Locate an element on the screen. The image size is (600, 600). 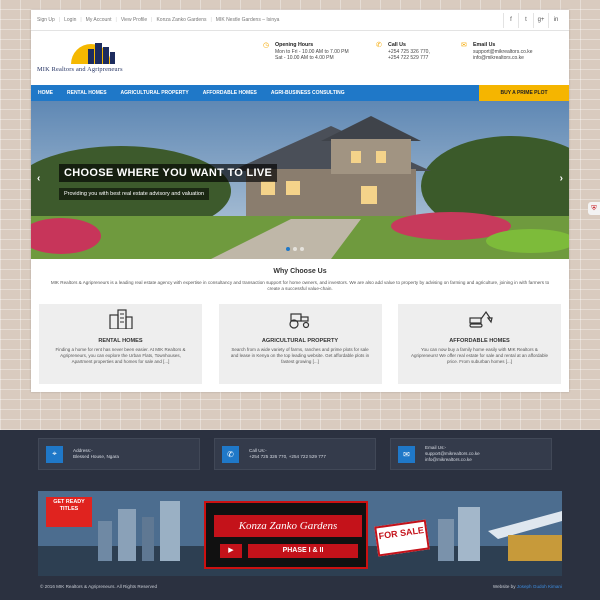
login-link: Login is located at coordinates (70, 20).